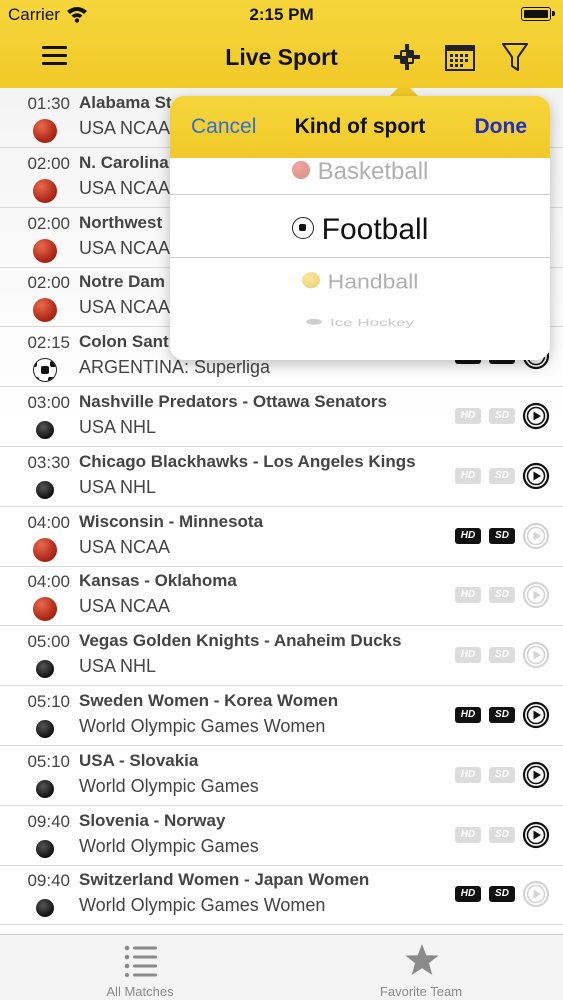  I want to click on match-time: 02:00, so click(48, 283).